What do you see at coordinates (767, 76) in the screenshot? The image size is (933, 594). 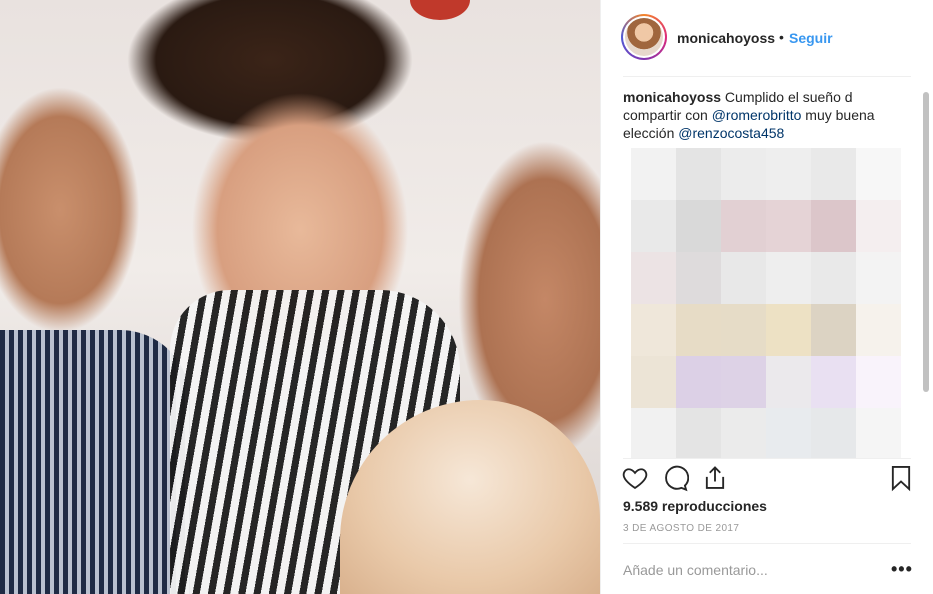 I see `header-divider` at bounding box center [767, 76].